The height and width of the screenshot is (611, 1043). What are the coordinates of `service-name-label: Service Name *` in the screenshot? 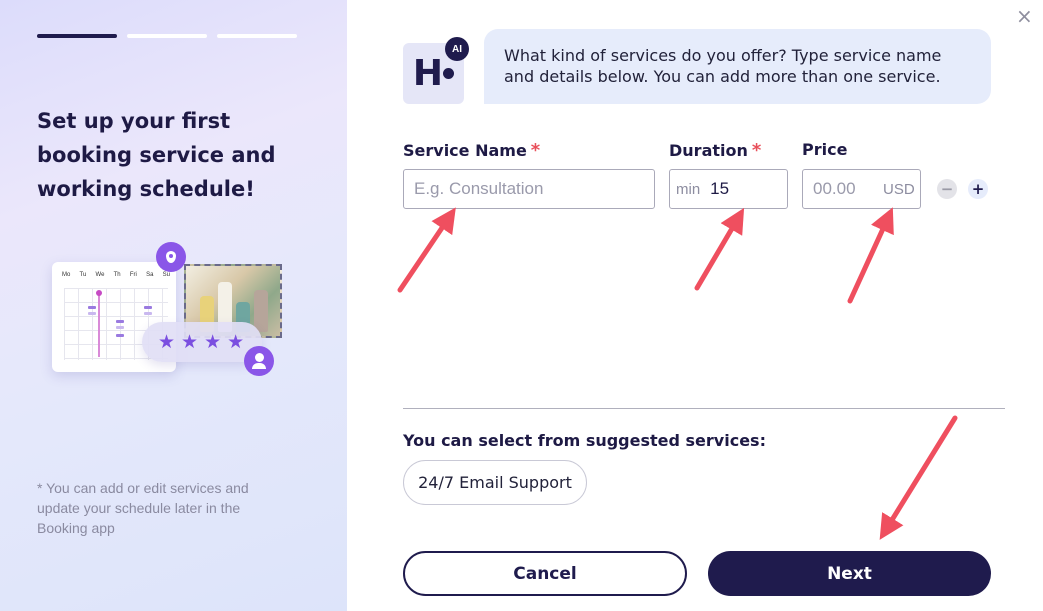 It's located at (471, 150).